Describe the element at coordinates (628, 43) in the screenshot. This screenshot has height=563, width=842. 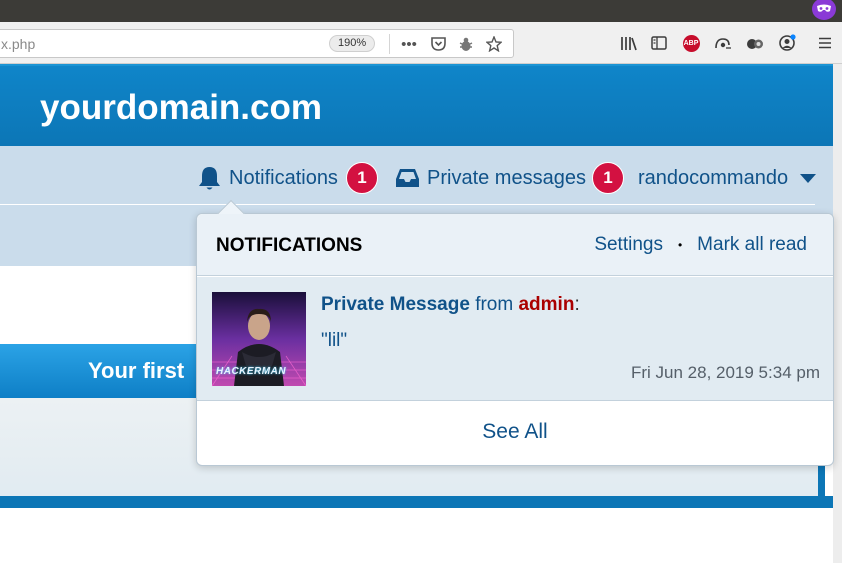
I see `library-icon` at that location.